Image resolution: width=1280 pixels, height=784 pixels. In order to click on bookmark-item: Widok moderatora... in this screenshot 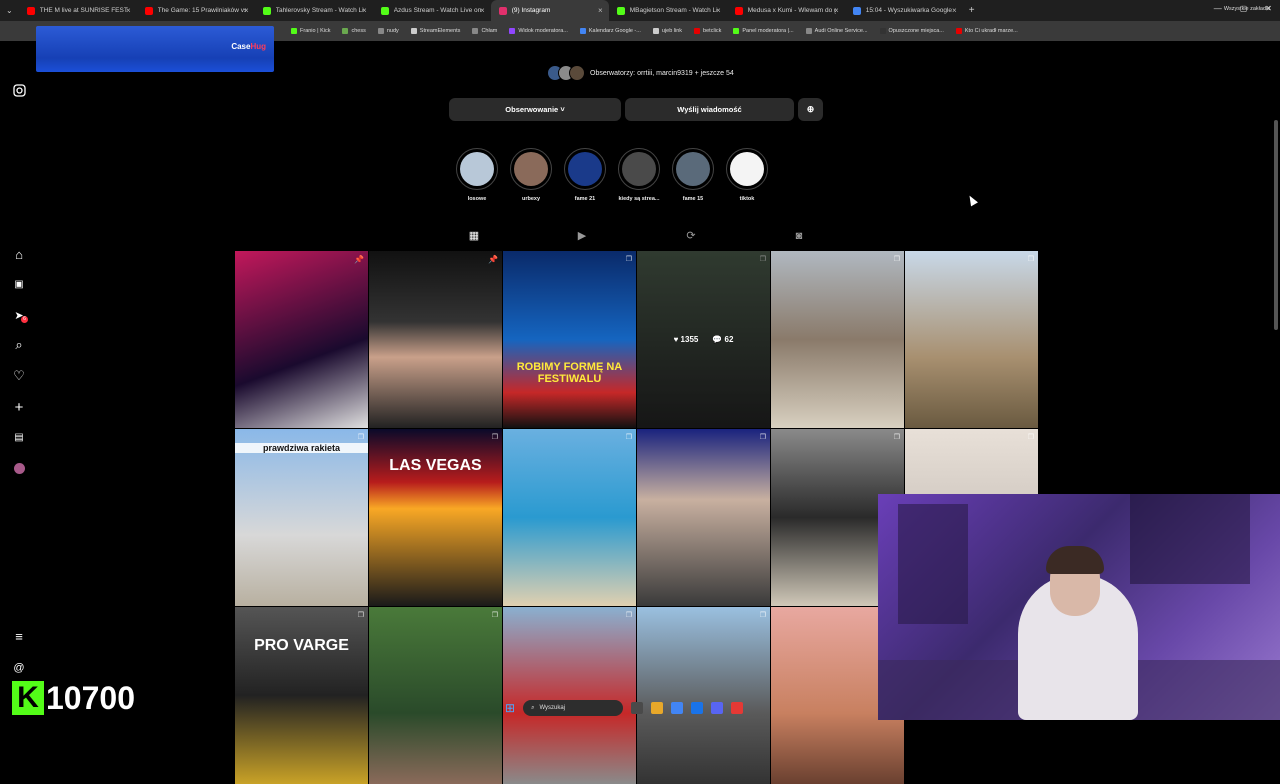, I will do `click(538, 31)`.